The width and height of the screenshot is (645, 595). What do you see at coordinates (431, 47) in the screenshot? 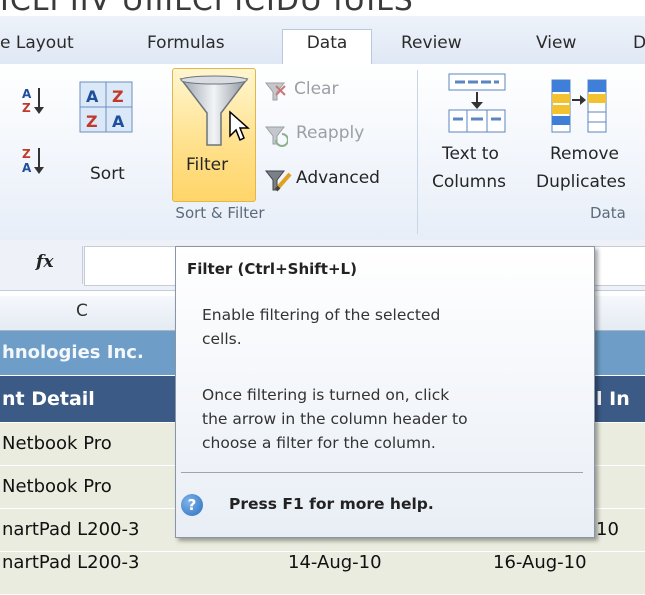
I see `tab-review: Review` at bounding box center [431, 47].